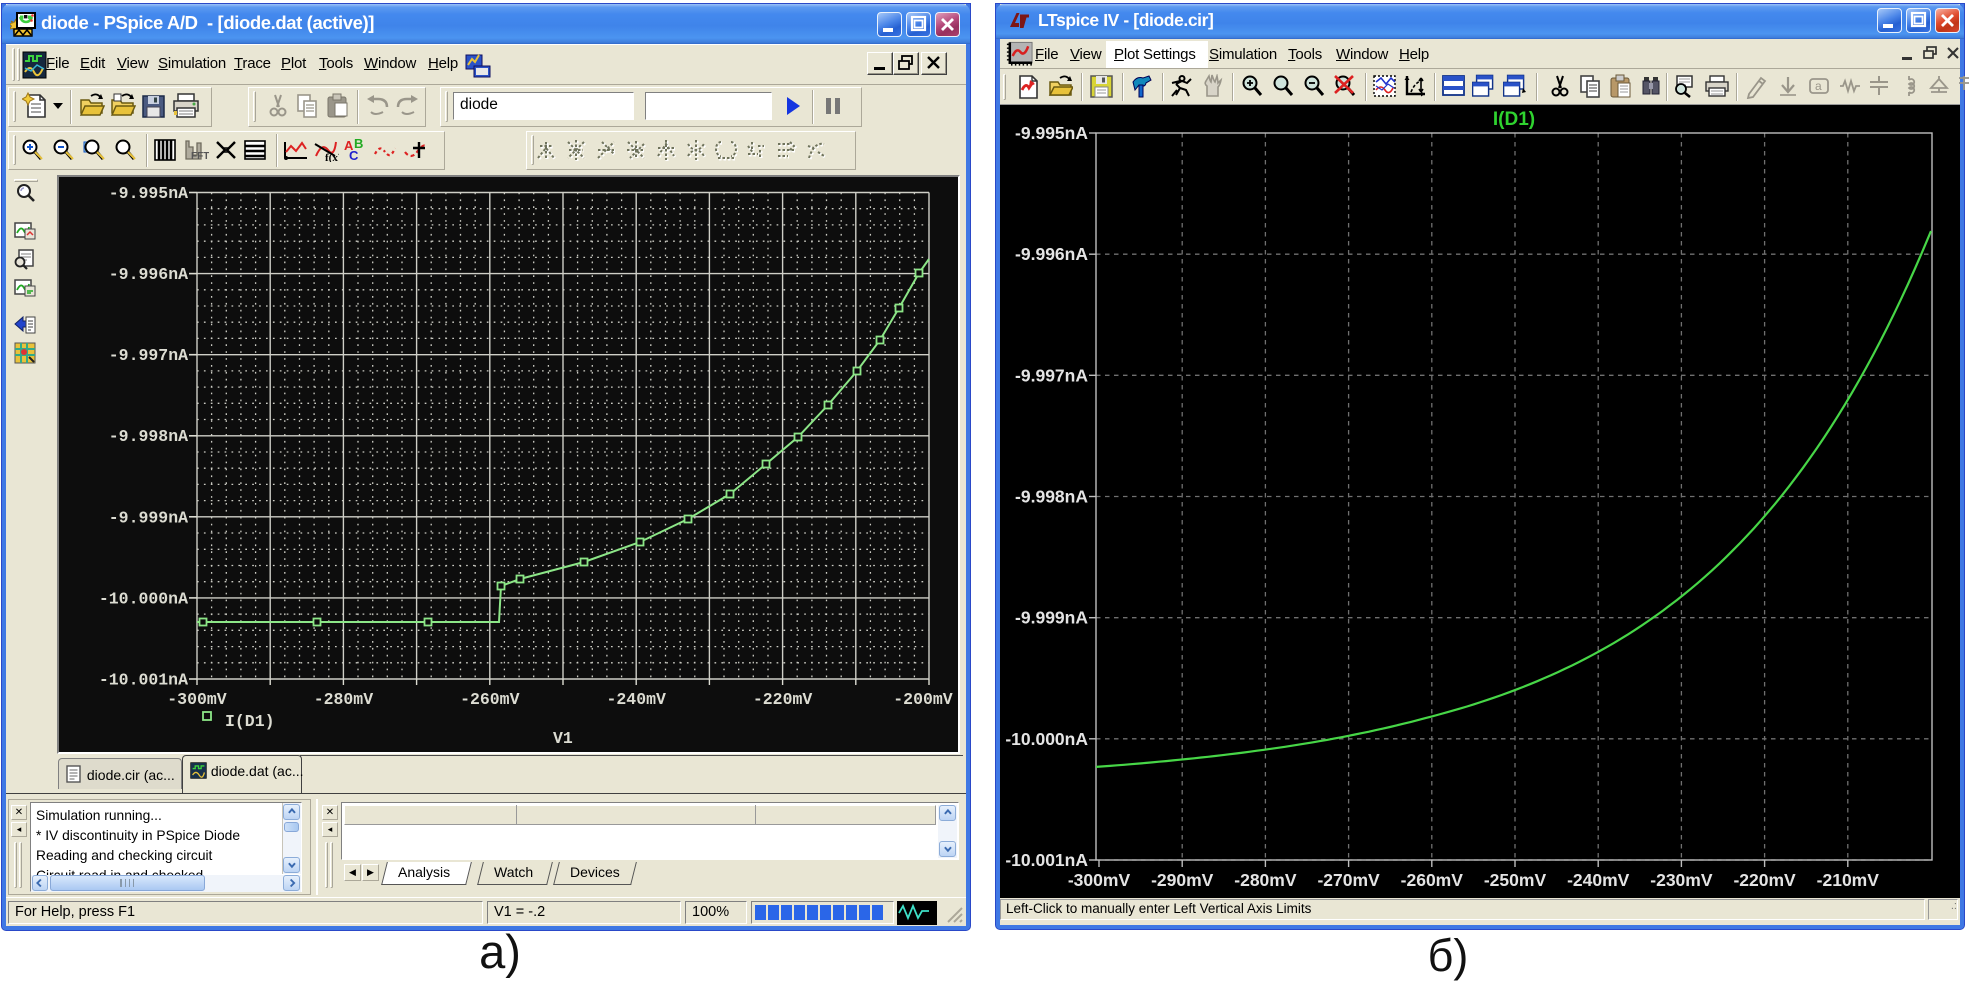  What do you see at coordinates (354, 155) in the screenshot?
I see `svg-text: C` at bounding box center [354, 155].